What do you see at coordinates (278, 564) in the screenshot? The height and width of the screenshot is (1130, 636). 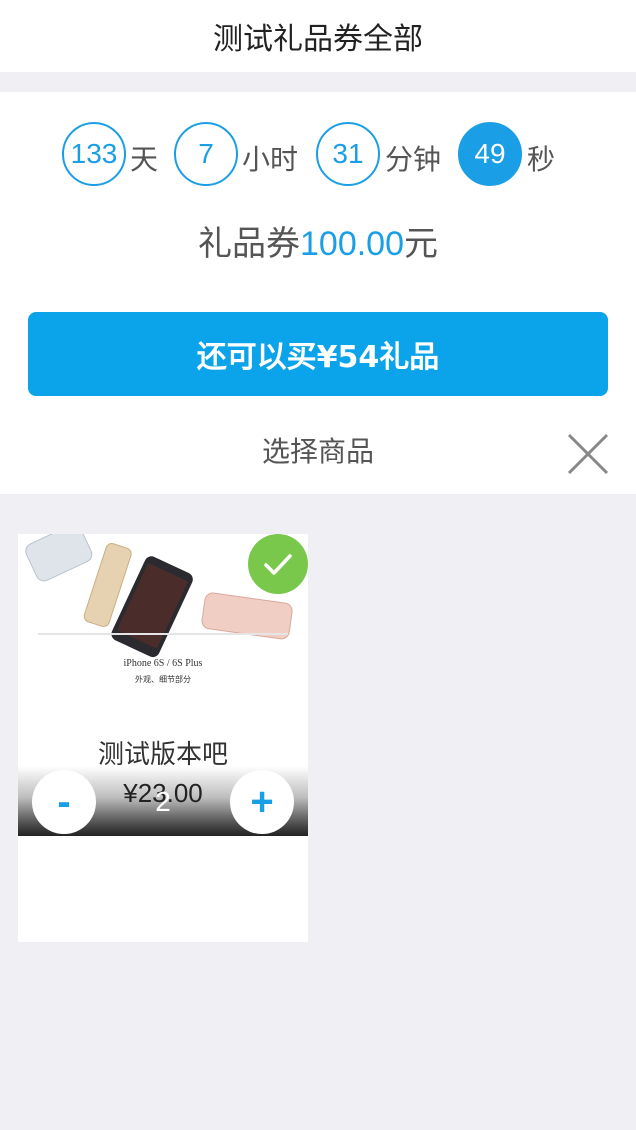 I see `selected-check-icon` at bounding box center [278, 564].